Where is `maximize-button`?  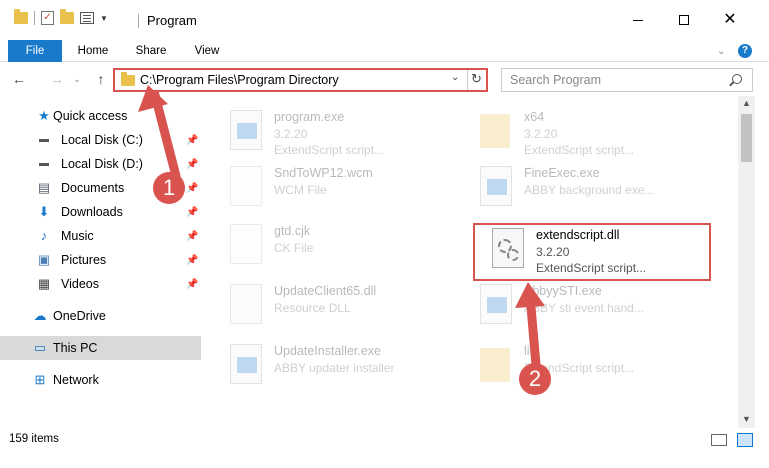
maximize-button is located at coordinates (684, 20).